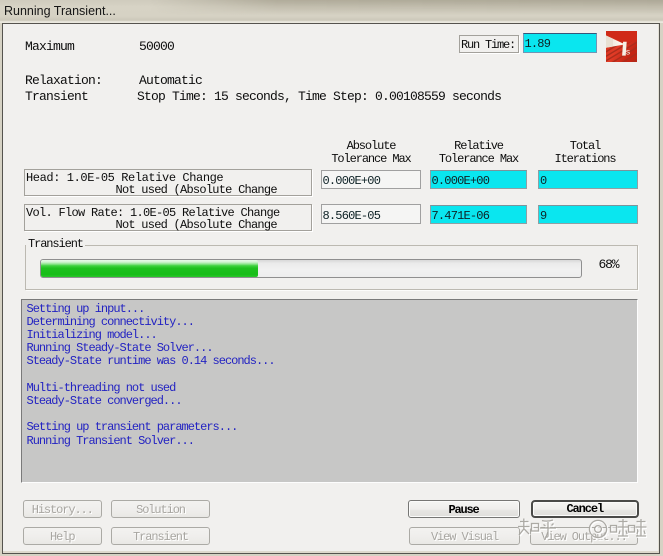  Describe the element at coordinates (628, 51) in the screenshot. I see `svg-text: s` at that location.